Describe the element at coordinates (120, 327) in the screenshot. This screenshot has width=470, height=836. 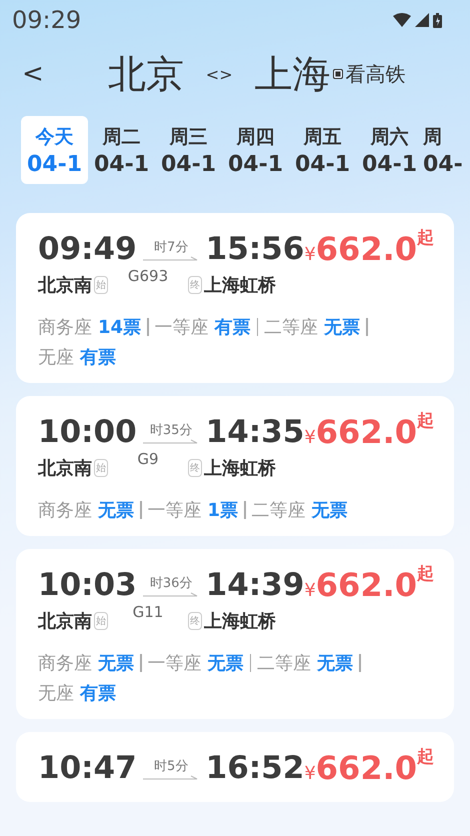
I see `ticket-status: 14票` at that location.